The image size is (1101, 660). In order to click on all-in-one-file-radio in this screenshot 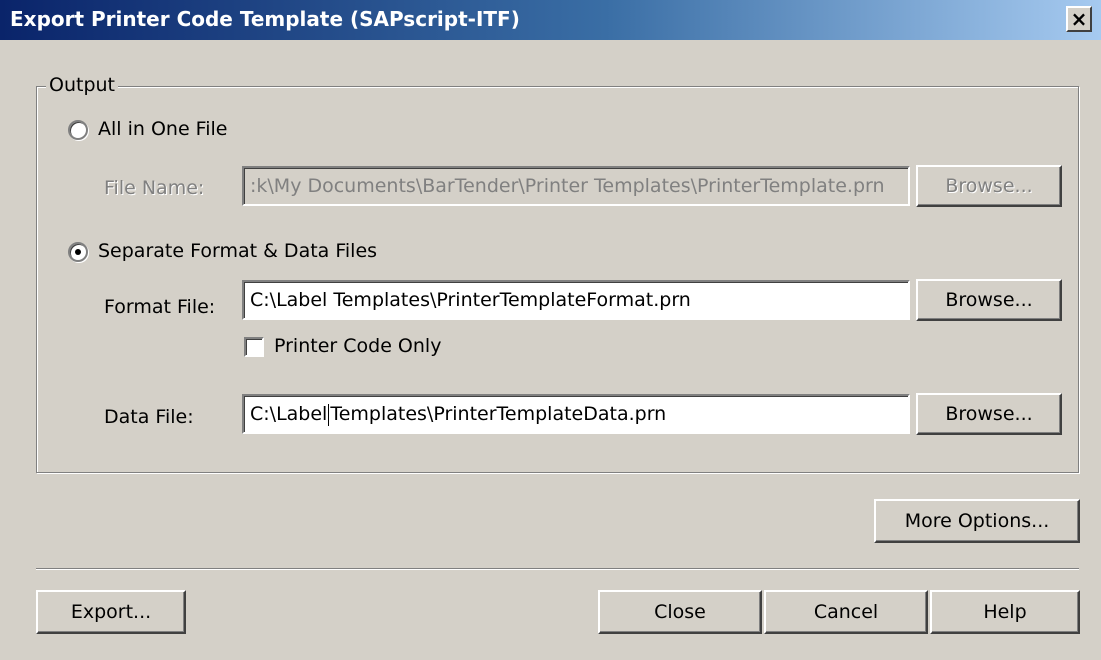, I will do `click(78, 130)`.